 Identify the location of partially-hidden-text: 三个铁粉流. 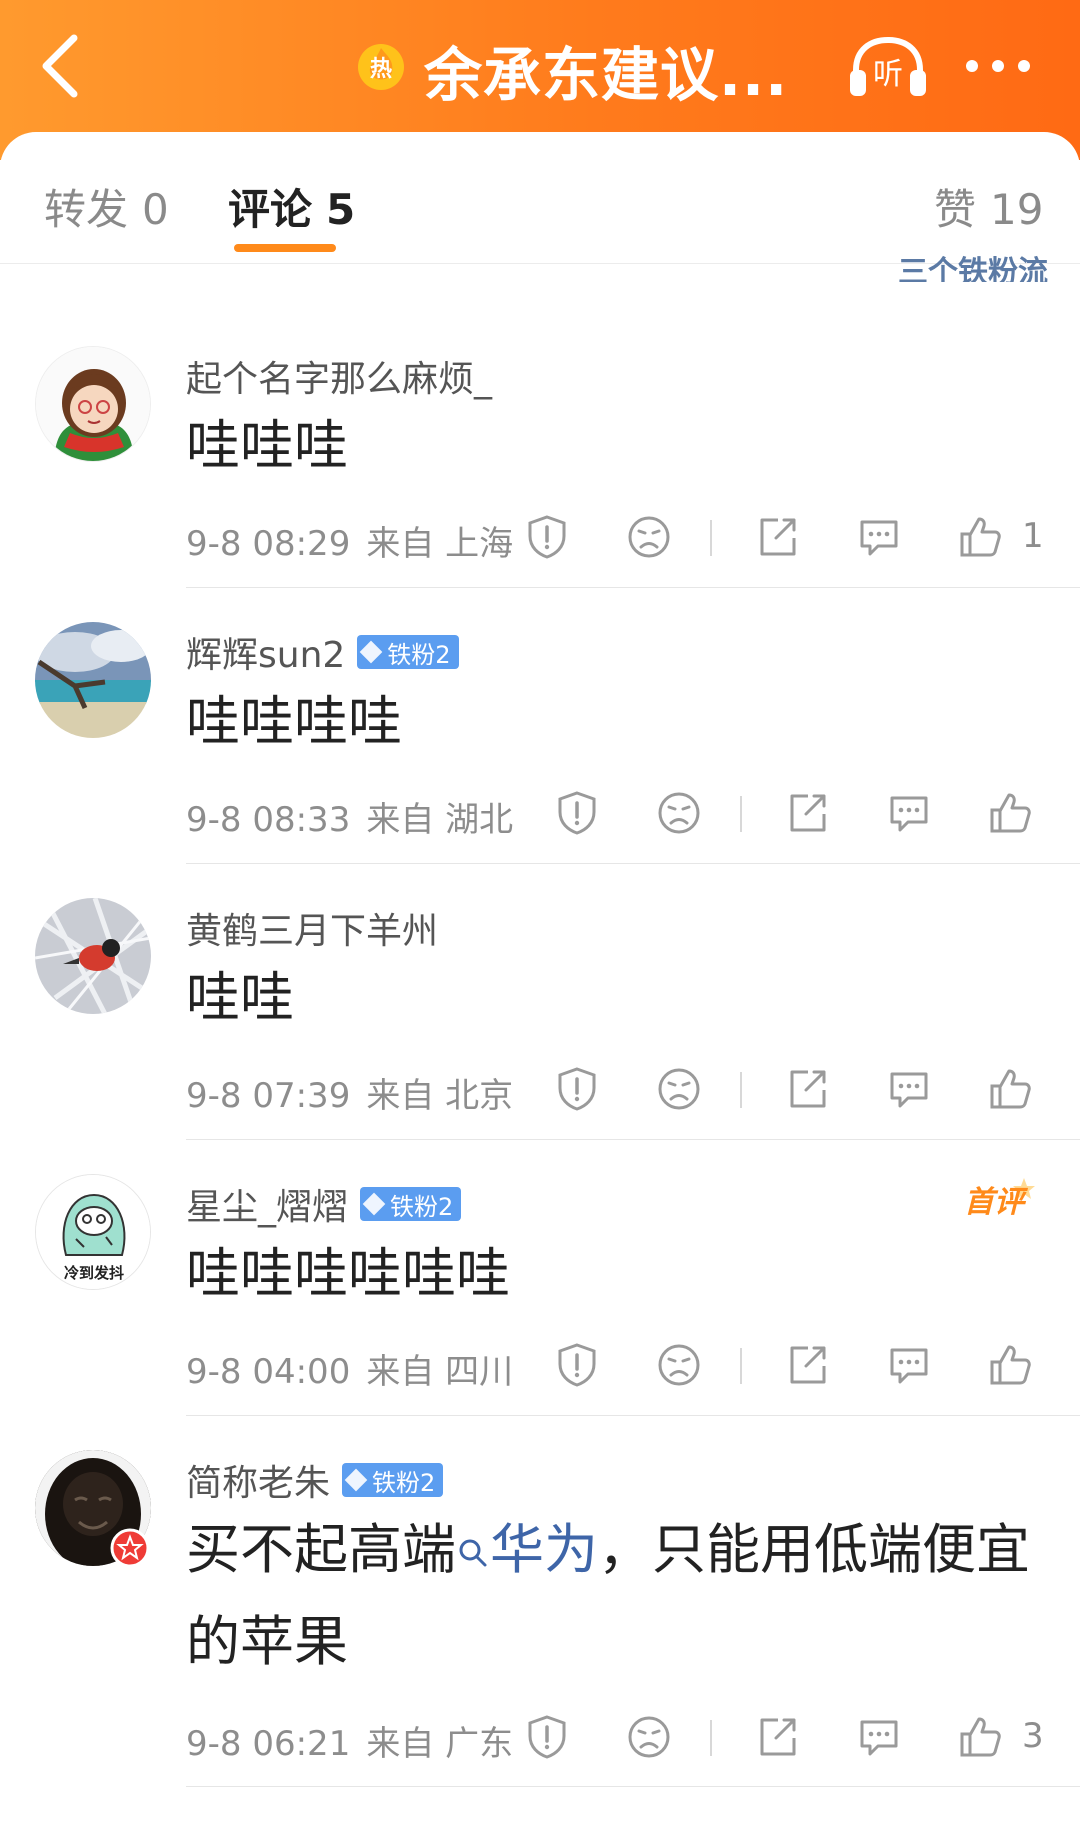
(973, 268).